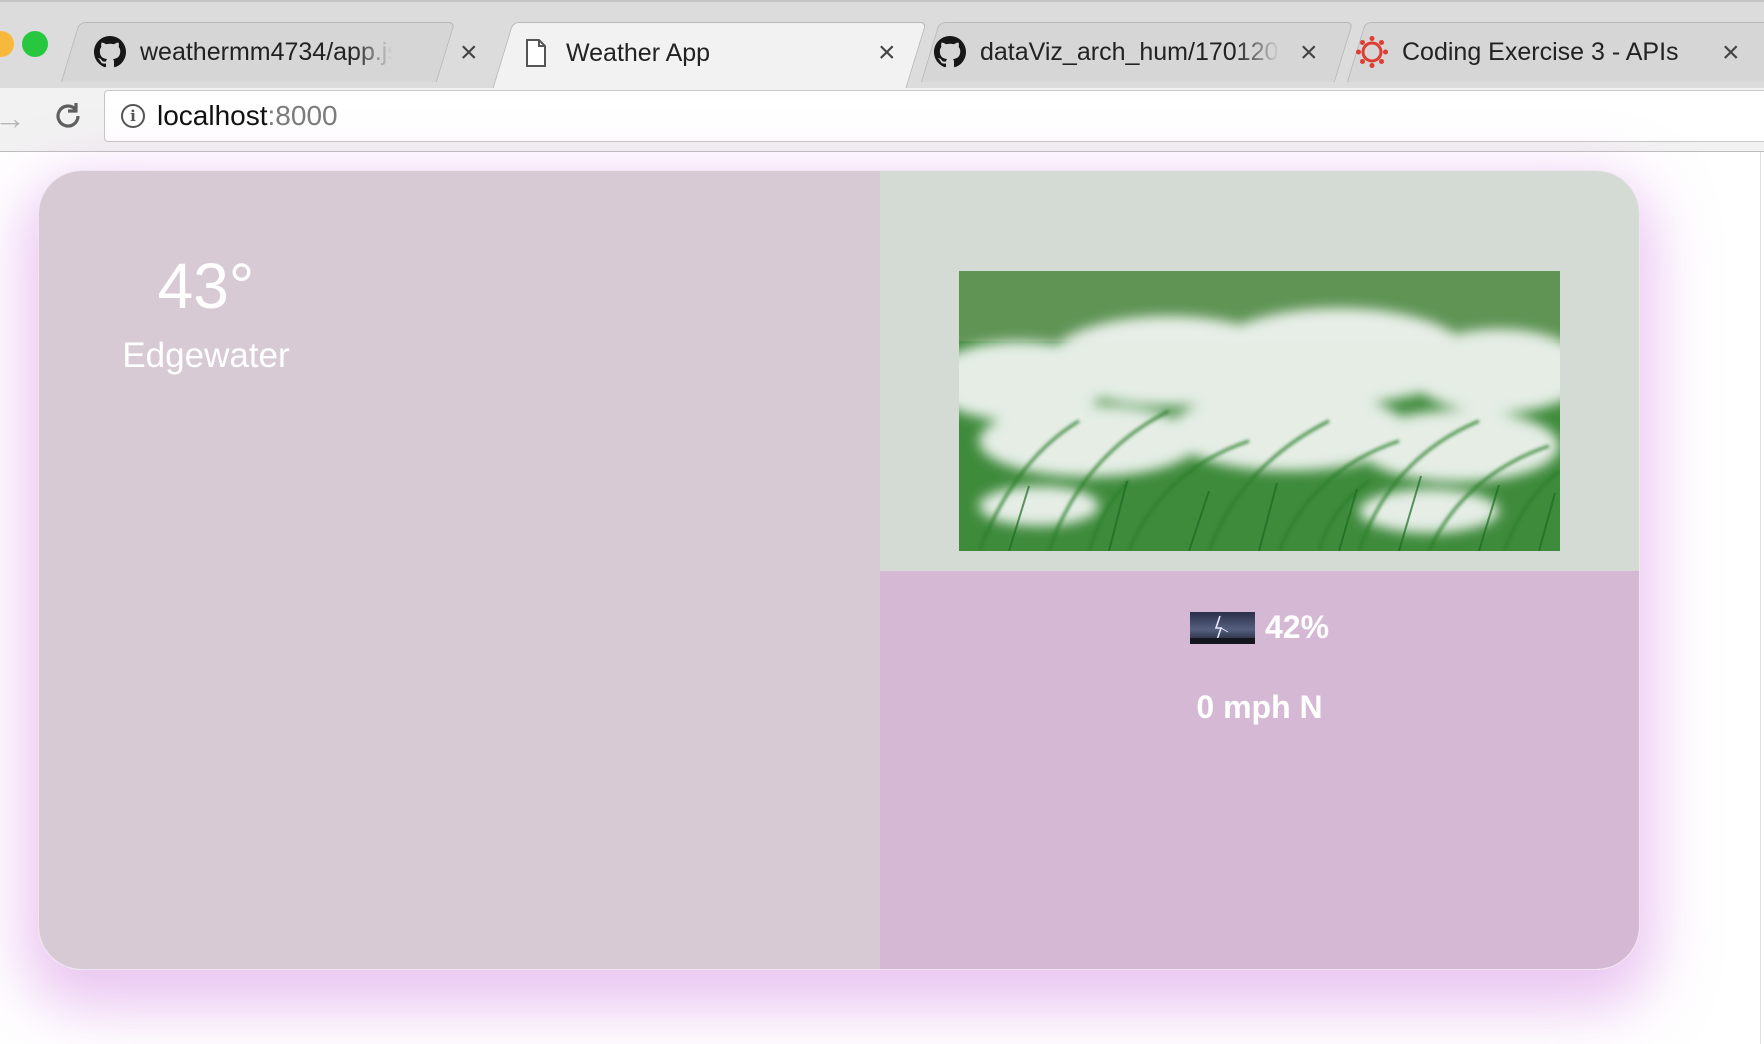  Describe the element at coordinates (206, 355) in the screenshot. I see `city-name: Edgewater` at that location.